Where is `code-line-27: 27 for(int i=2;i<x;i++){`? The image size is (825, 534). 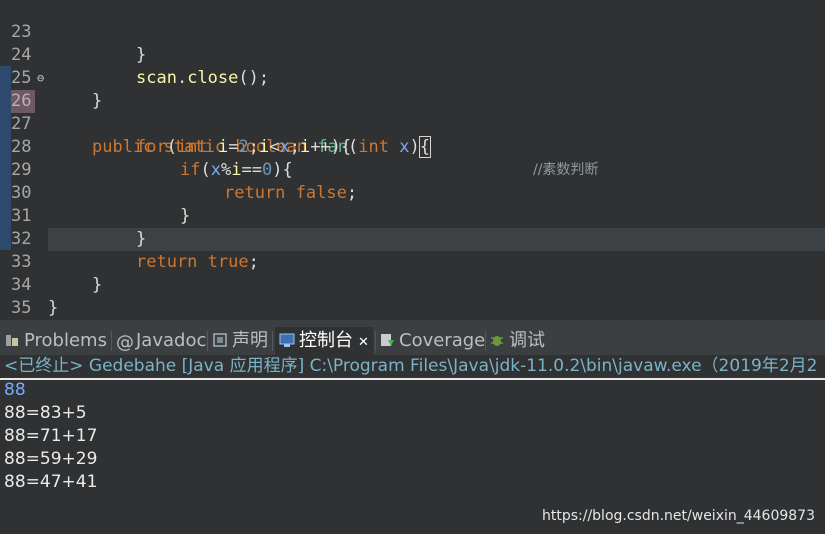 code-line-27: 27 for(int i=2;i<x;i++){ is located at coordinates (412, 123).